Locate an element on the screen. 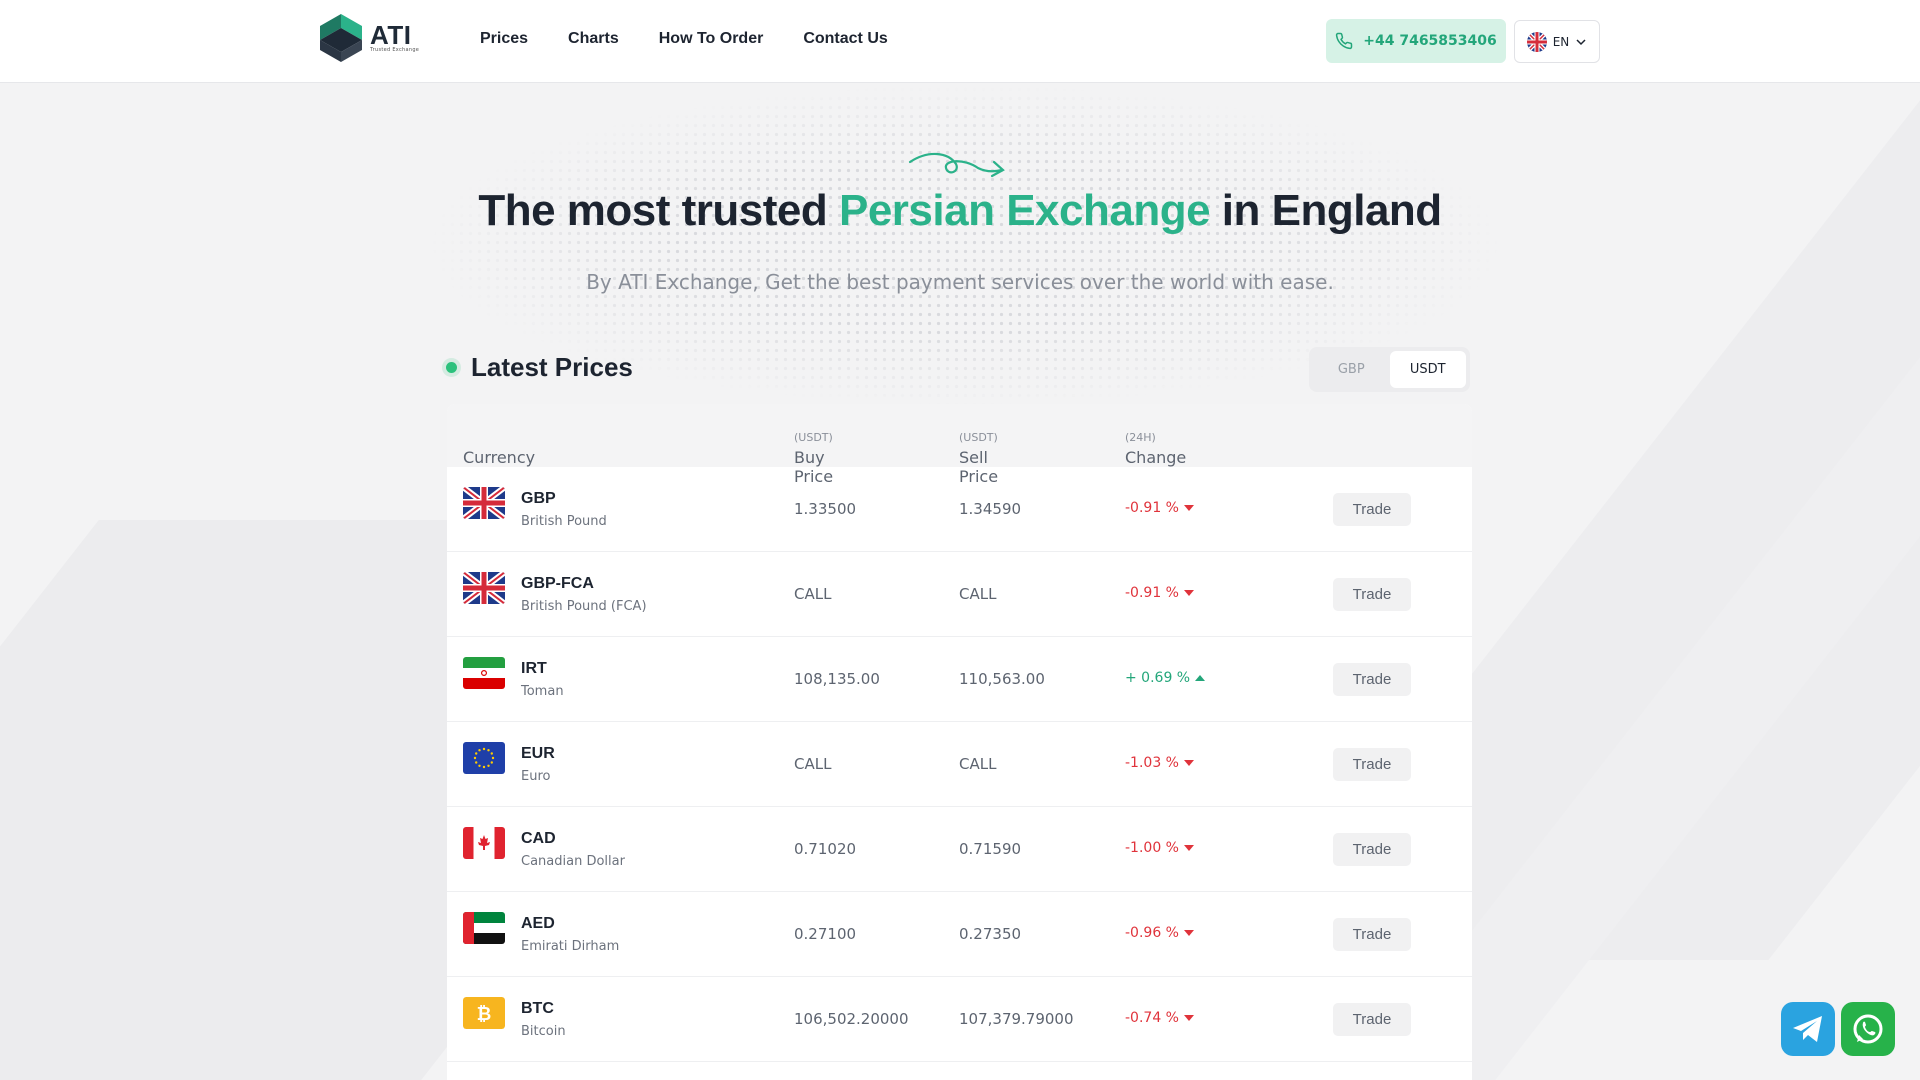  change-value: -0.74 % is located at coordinates (1159, 1018).